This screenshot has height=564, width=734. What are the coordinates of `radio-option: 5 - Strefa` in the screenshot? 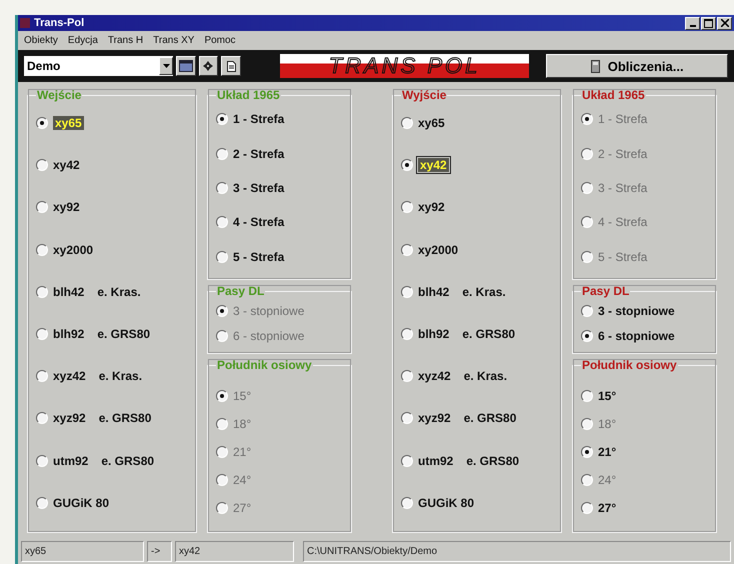 It's located at (280, 257).